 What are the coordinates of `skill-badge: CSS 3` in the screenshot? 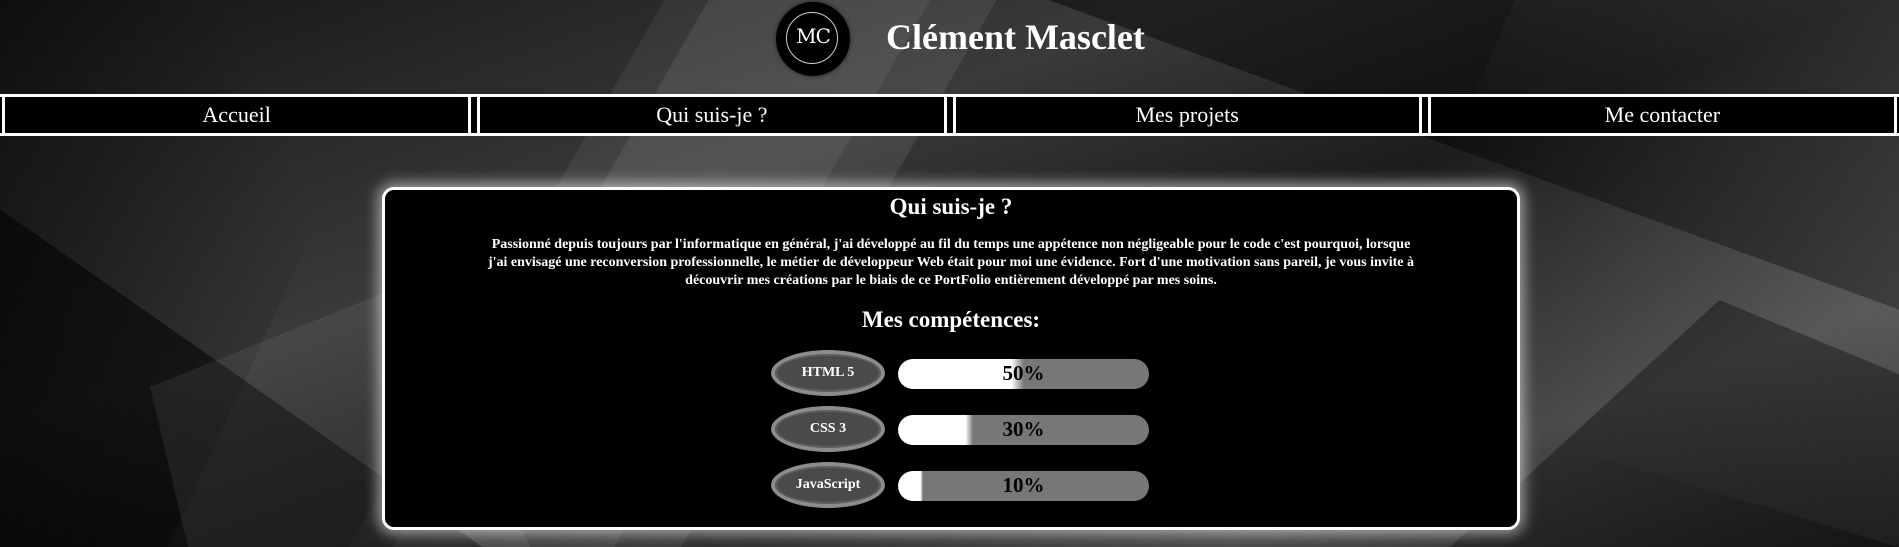 It's located at (828, 429).